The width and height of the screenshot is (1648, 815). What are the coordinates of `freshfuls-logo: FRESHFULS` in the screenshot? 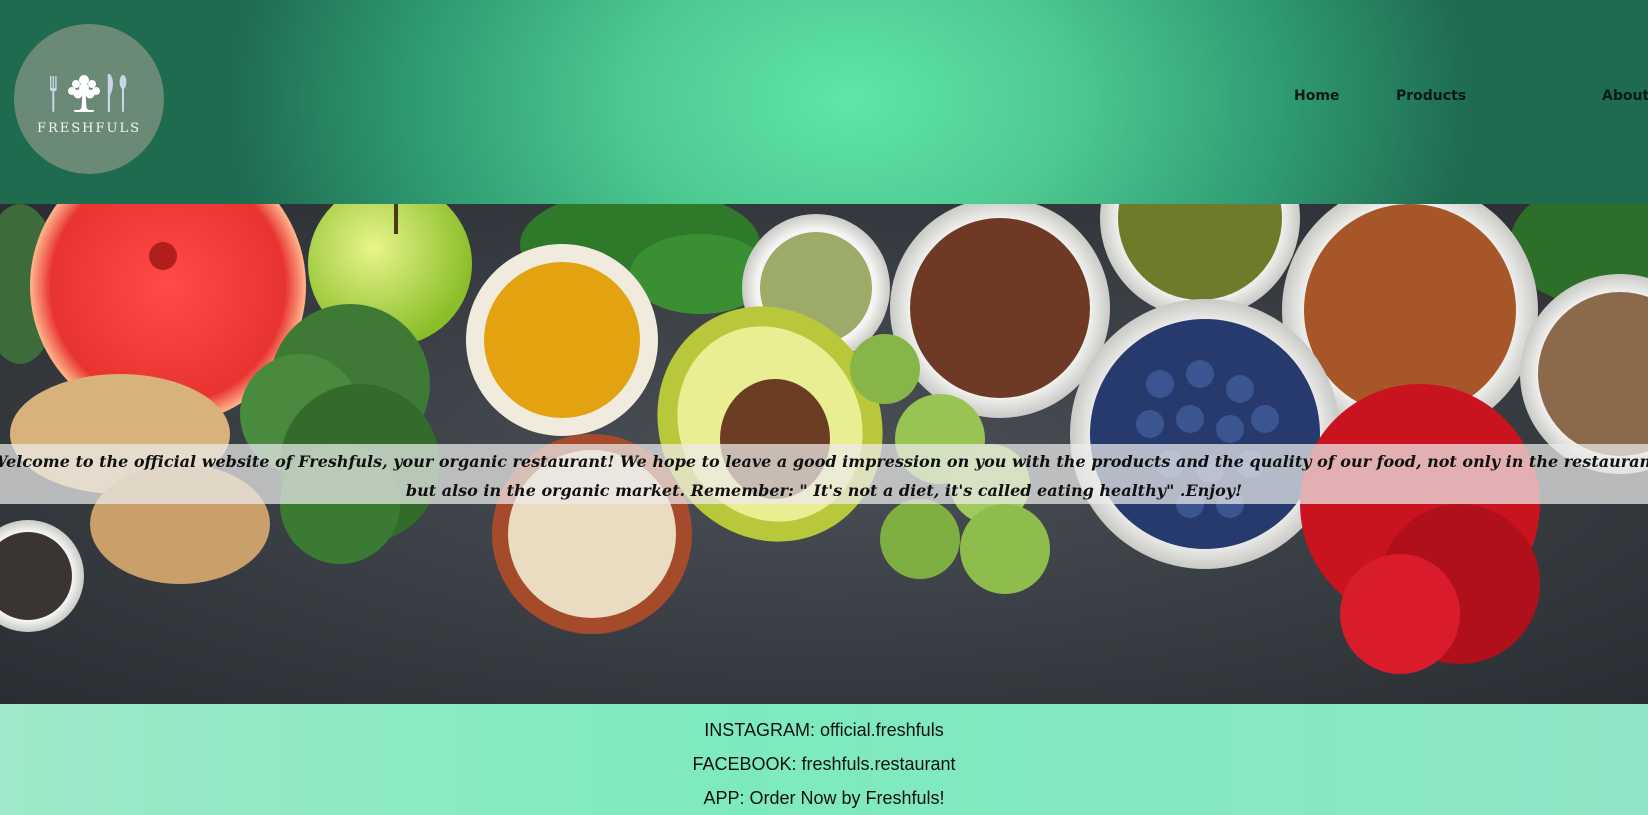 It's located at (89, 99).